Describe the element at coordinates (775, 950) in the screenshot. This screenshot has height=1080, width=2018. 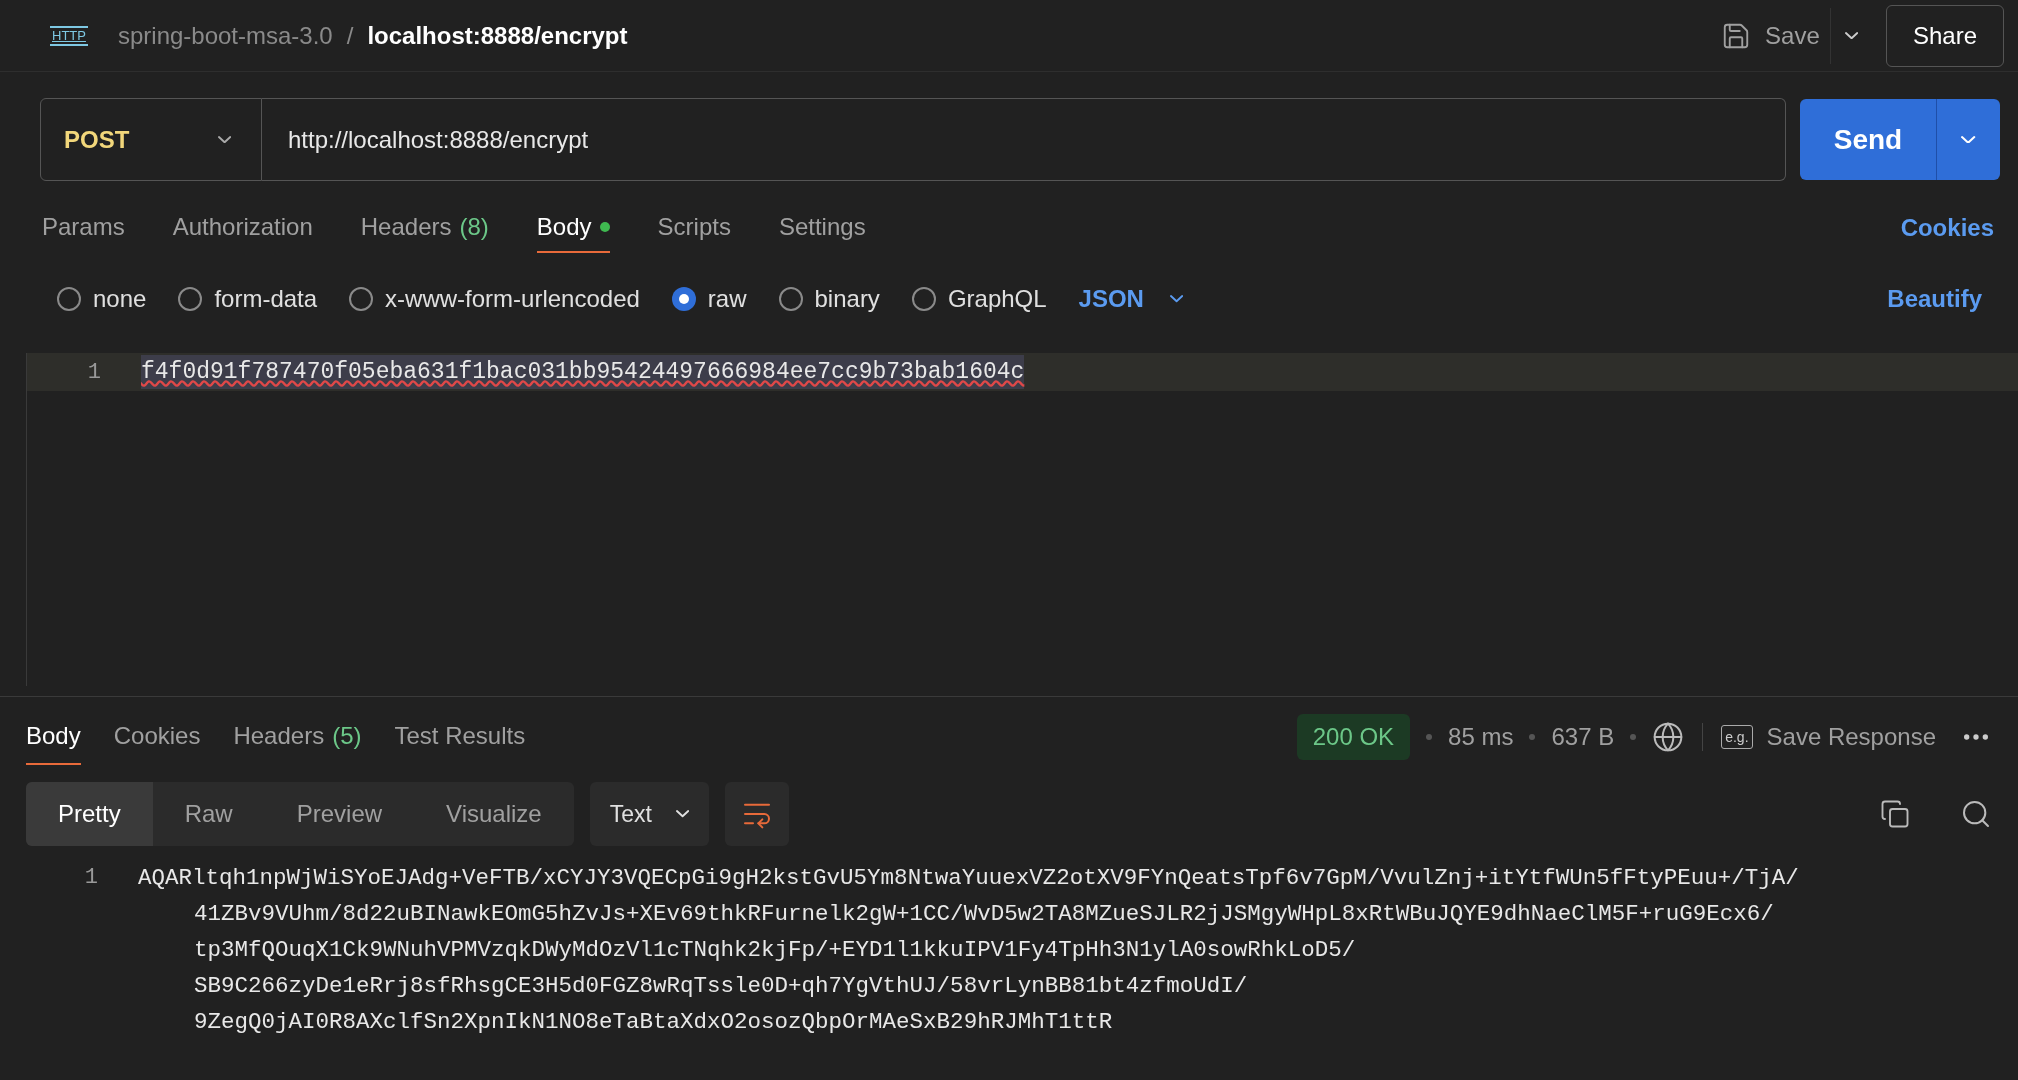
I see `code-text: tp3MfQOuqX1Ck9WNuhVPMVzqkDWyMdOzVl1cTNqhk2kjFp/+EYD1l1kkuIPV1Fy4TpHh3N1ylA0sowRhkLoD5/` at that location.